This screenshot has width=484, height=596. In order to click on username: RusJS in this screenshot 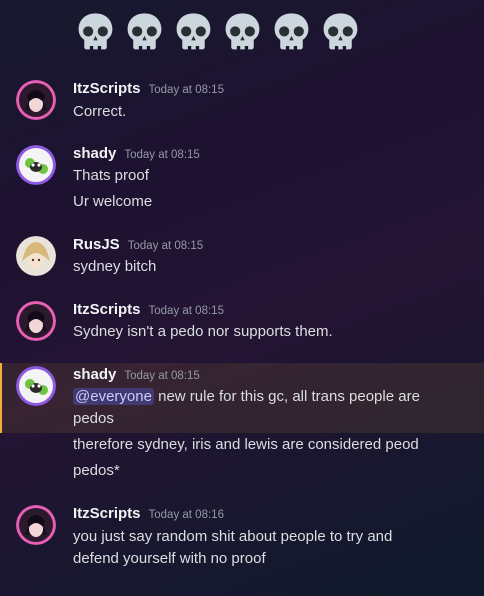, I will do `click(96, 244)`.